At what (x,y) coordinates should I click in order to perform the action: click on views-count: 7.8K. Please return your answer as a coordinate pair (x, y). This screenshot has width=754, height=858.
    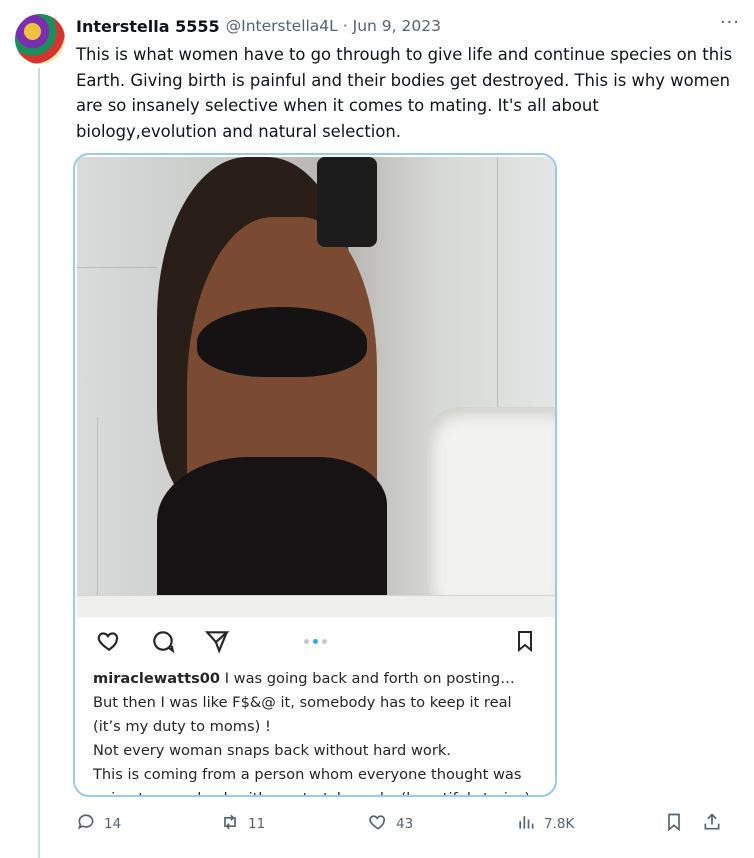
    Looking at the image, I should click on (559, 824).